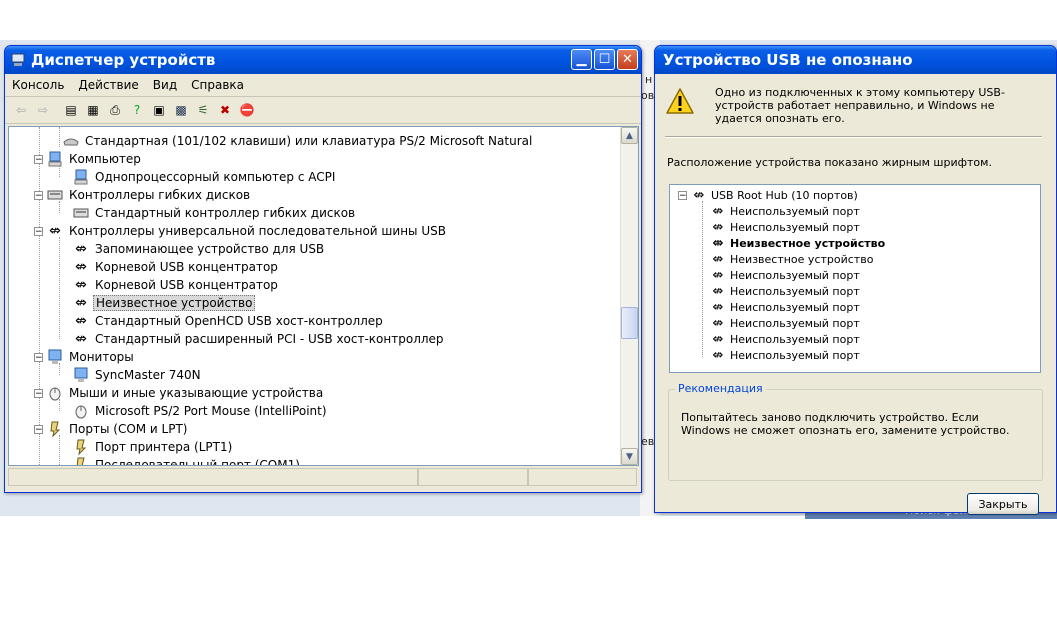 This screenshot has height=619, width=1057. Describe the element at coordinates (323, 60) in the screenshot. I see `device-manager-titlebar: Диспетчер устройств ▁ ☐ ✕` at that location.